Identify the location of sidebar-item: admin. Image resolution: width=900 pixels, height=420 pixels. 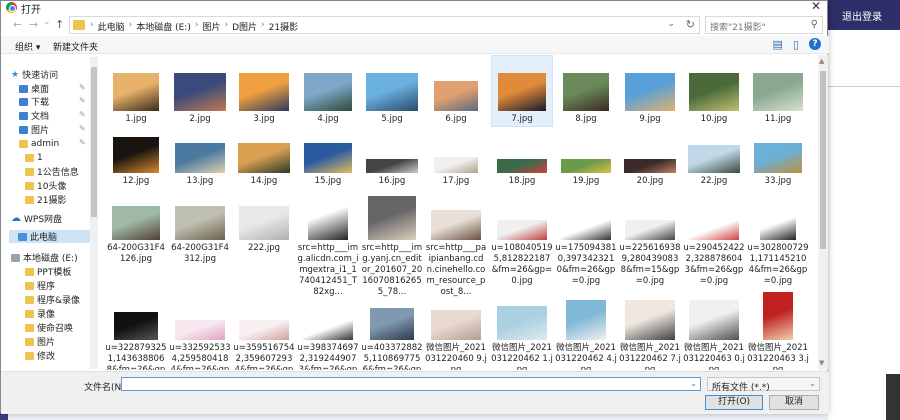
(39, 143).